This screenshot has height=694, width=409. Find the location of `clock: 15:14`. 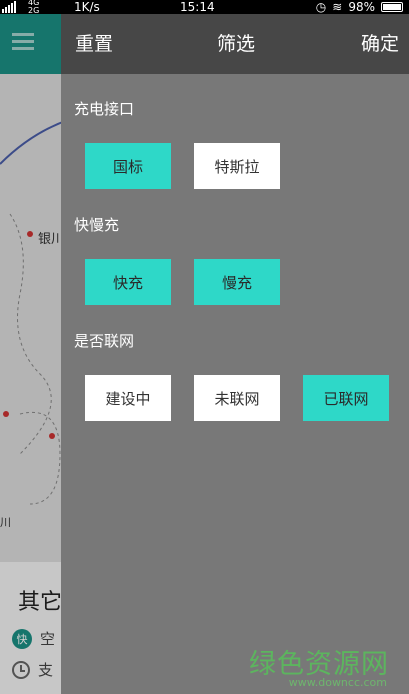

clock: 15:14 is located at coordinates (197, 7).